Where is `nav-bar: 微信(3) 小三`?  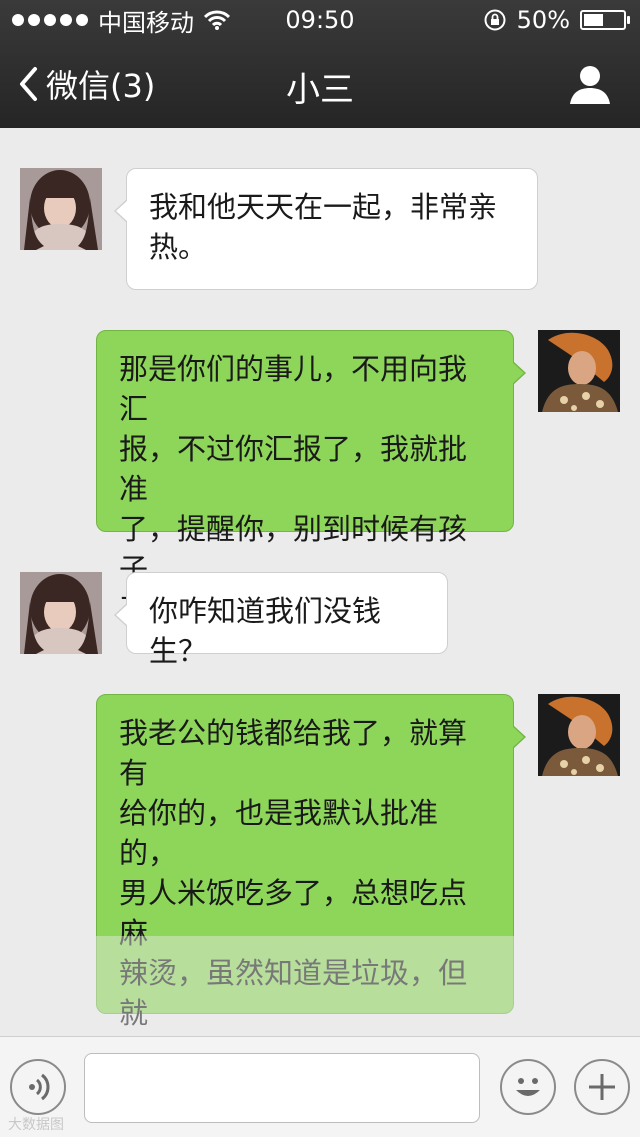 nav-bar: 微信(3) 小三 is located at coordinates (320, 84).